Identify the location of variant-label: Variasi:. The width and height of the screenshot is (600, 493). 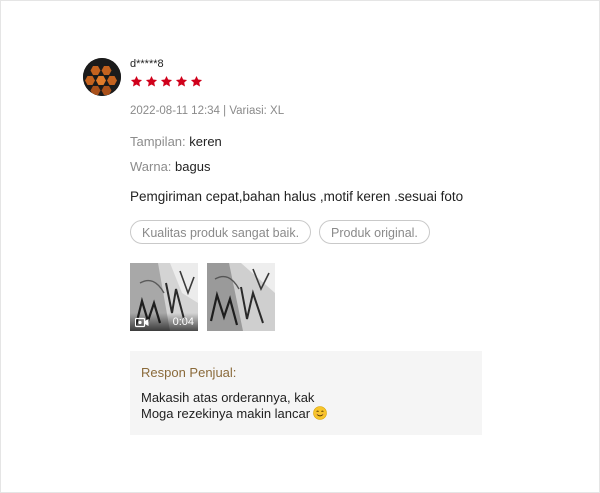
(248, 111).